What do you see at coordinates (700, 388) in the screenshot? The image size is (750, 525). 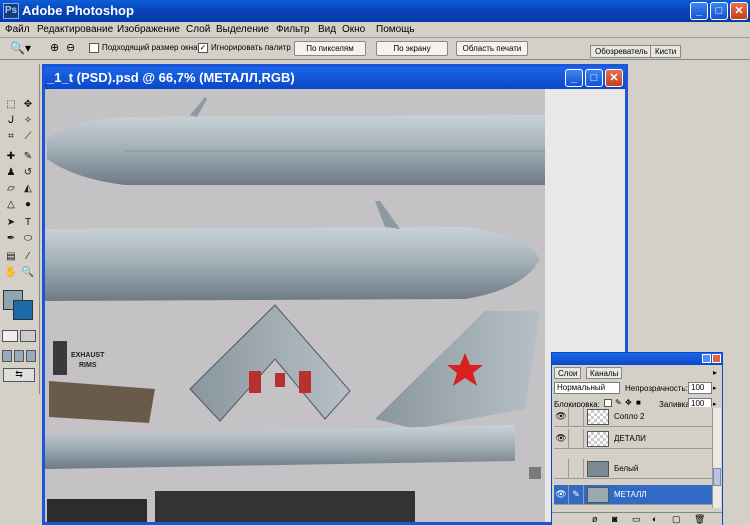 I see `opacity-field: 100` at bounding box center [700, 388].